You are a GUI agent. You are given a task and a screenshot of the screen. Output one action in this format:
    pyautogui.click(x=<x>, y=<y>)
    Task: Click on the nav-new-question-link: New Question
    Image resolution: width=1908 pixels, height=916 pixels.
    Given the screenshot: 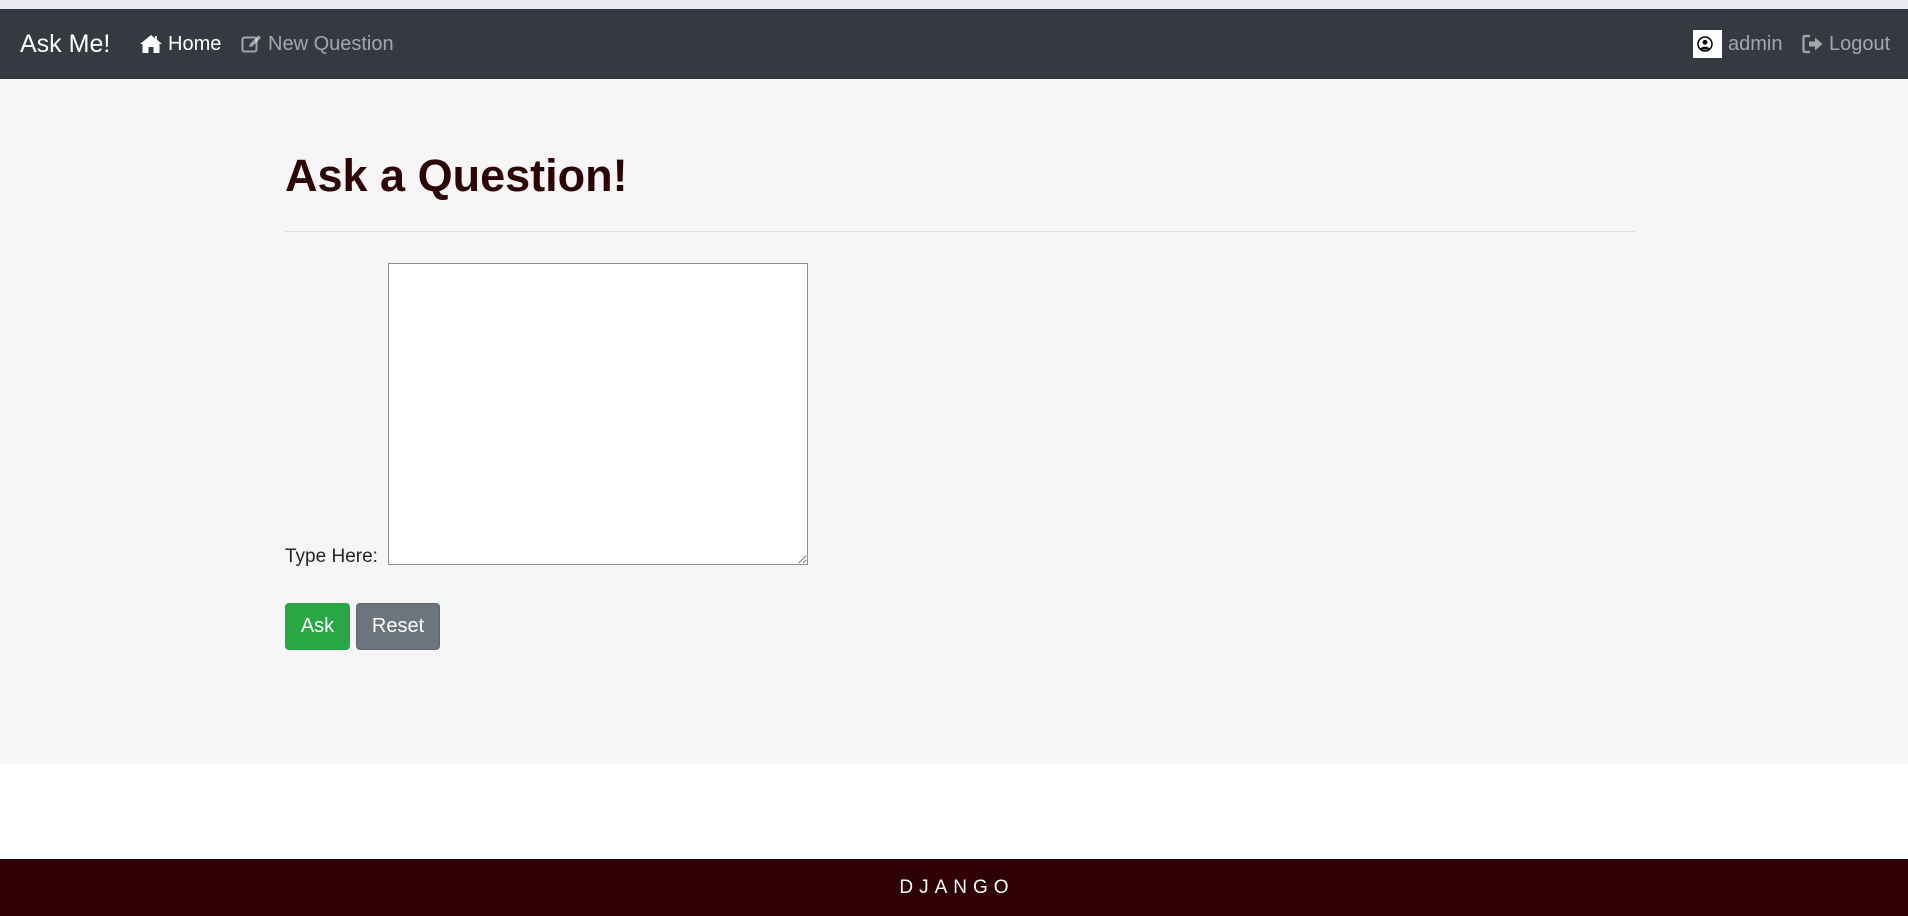 What is the action you would take?
    pyautogui.click(x=317, y=44)
    